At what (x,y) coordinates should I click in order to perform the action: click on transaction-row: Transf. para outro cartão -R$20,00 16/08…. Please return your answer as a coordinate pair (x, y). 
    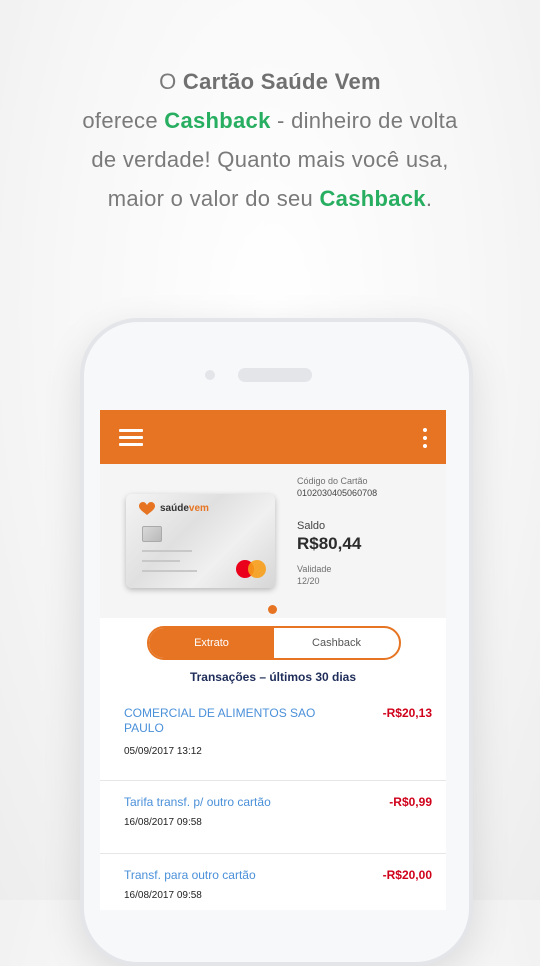
    Looking at the image, I should click on (273, 889).